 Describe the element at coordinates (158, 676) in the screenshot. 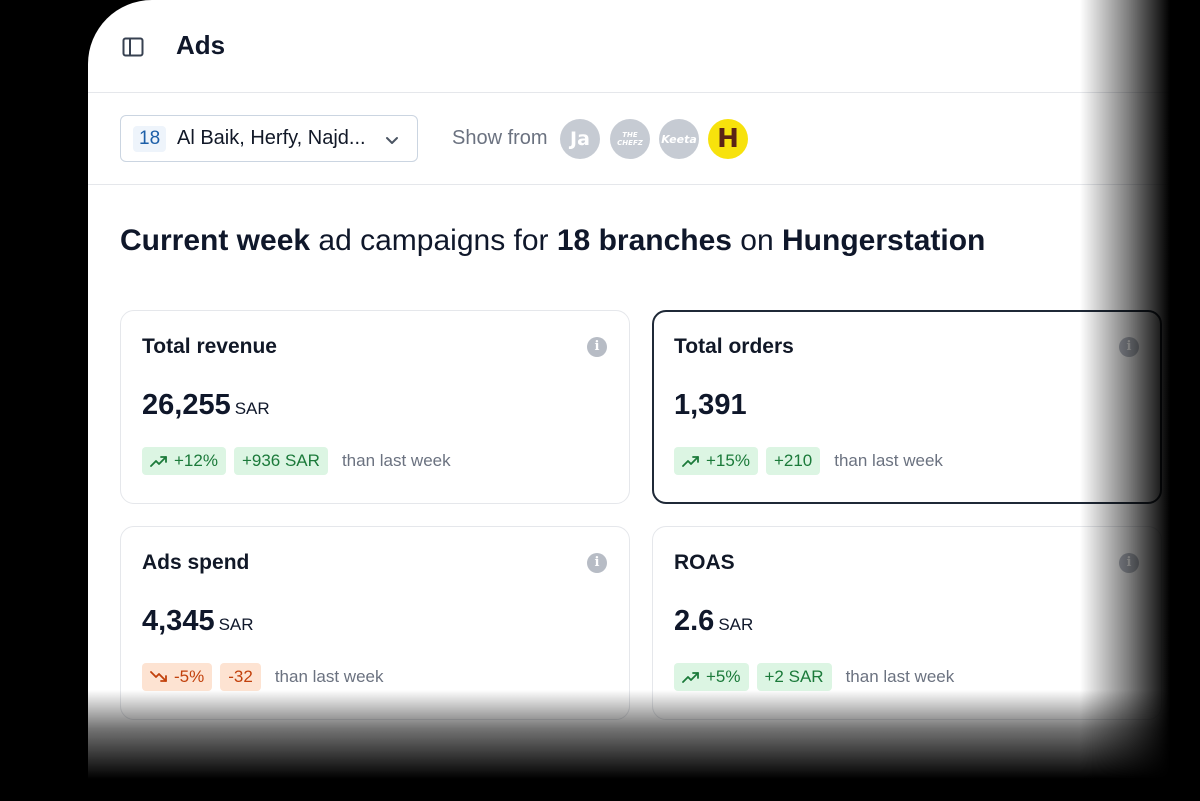

I see `trend-down-icon` at that location.